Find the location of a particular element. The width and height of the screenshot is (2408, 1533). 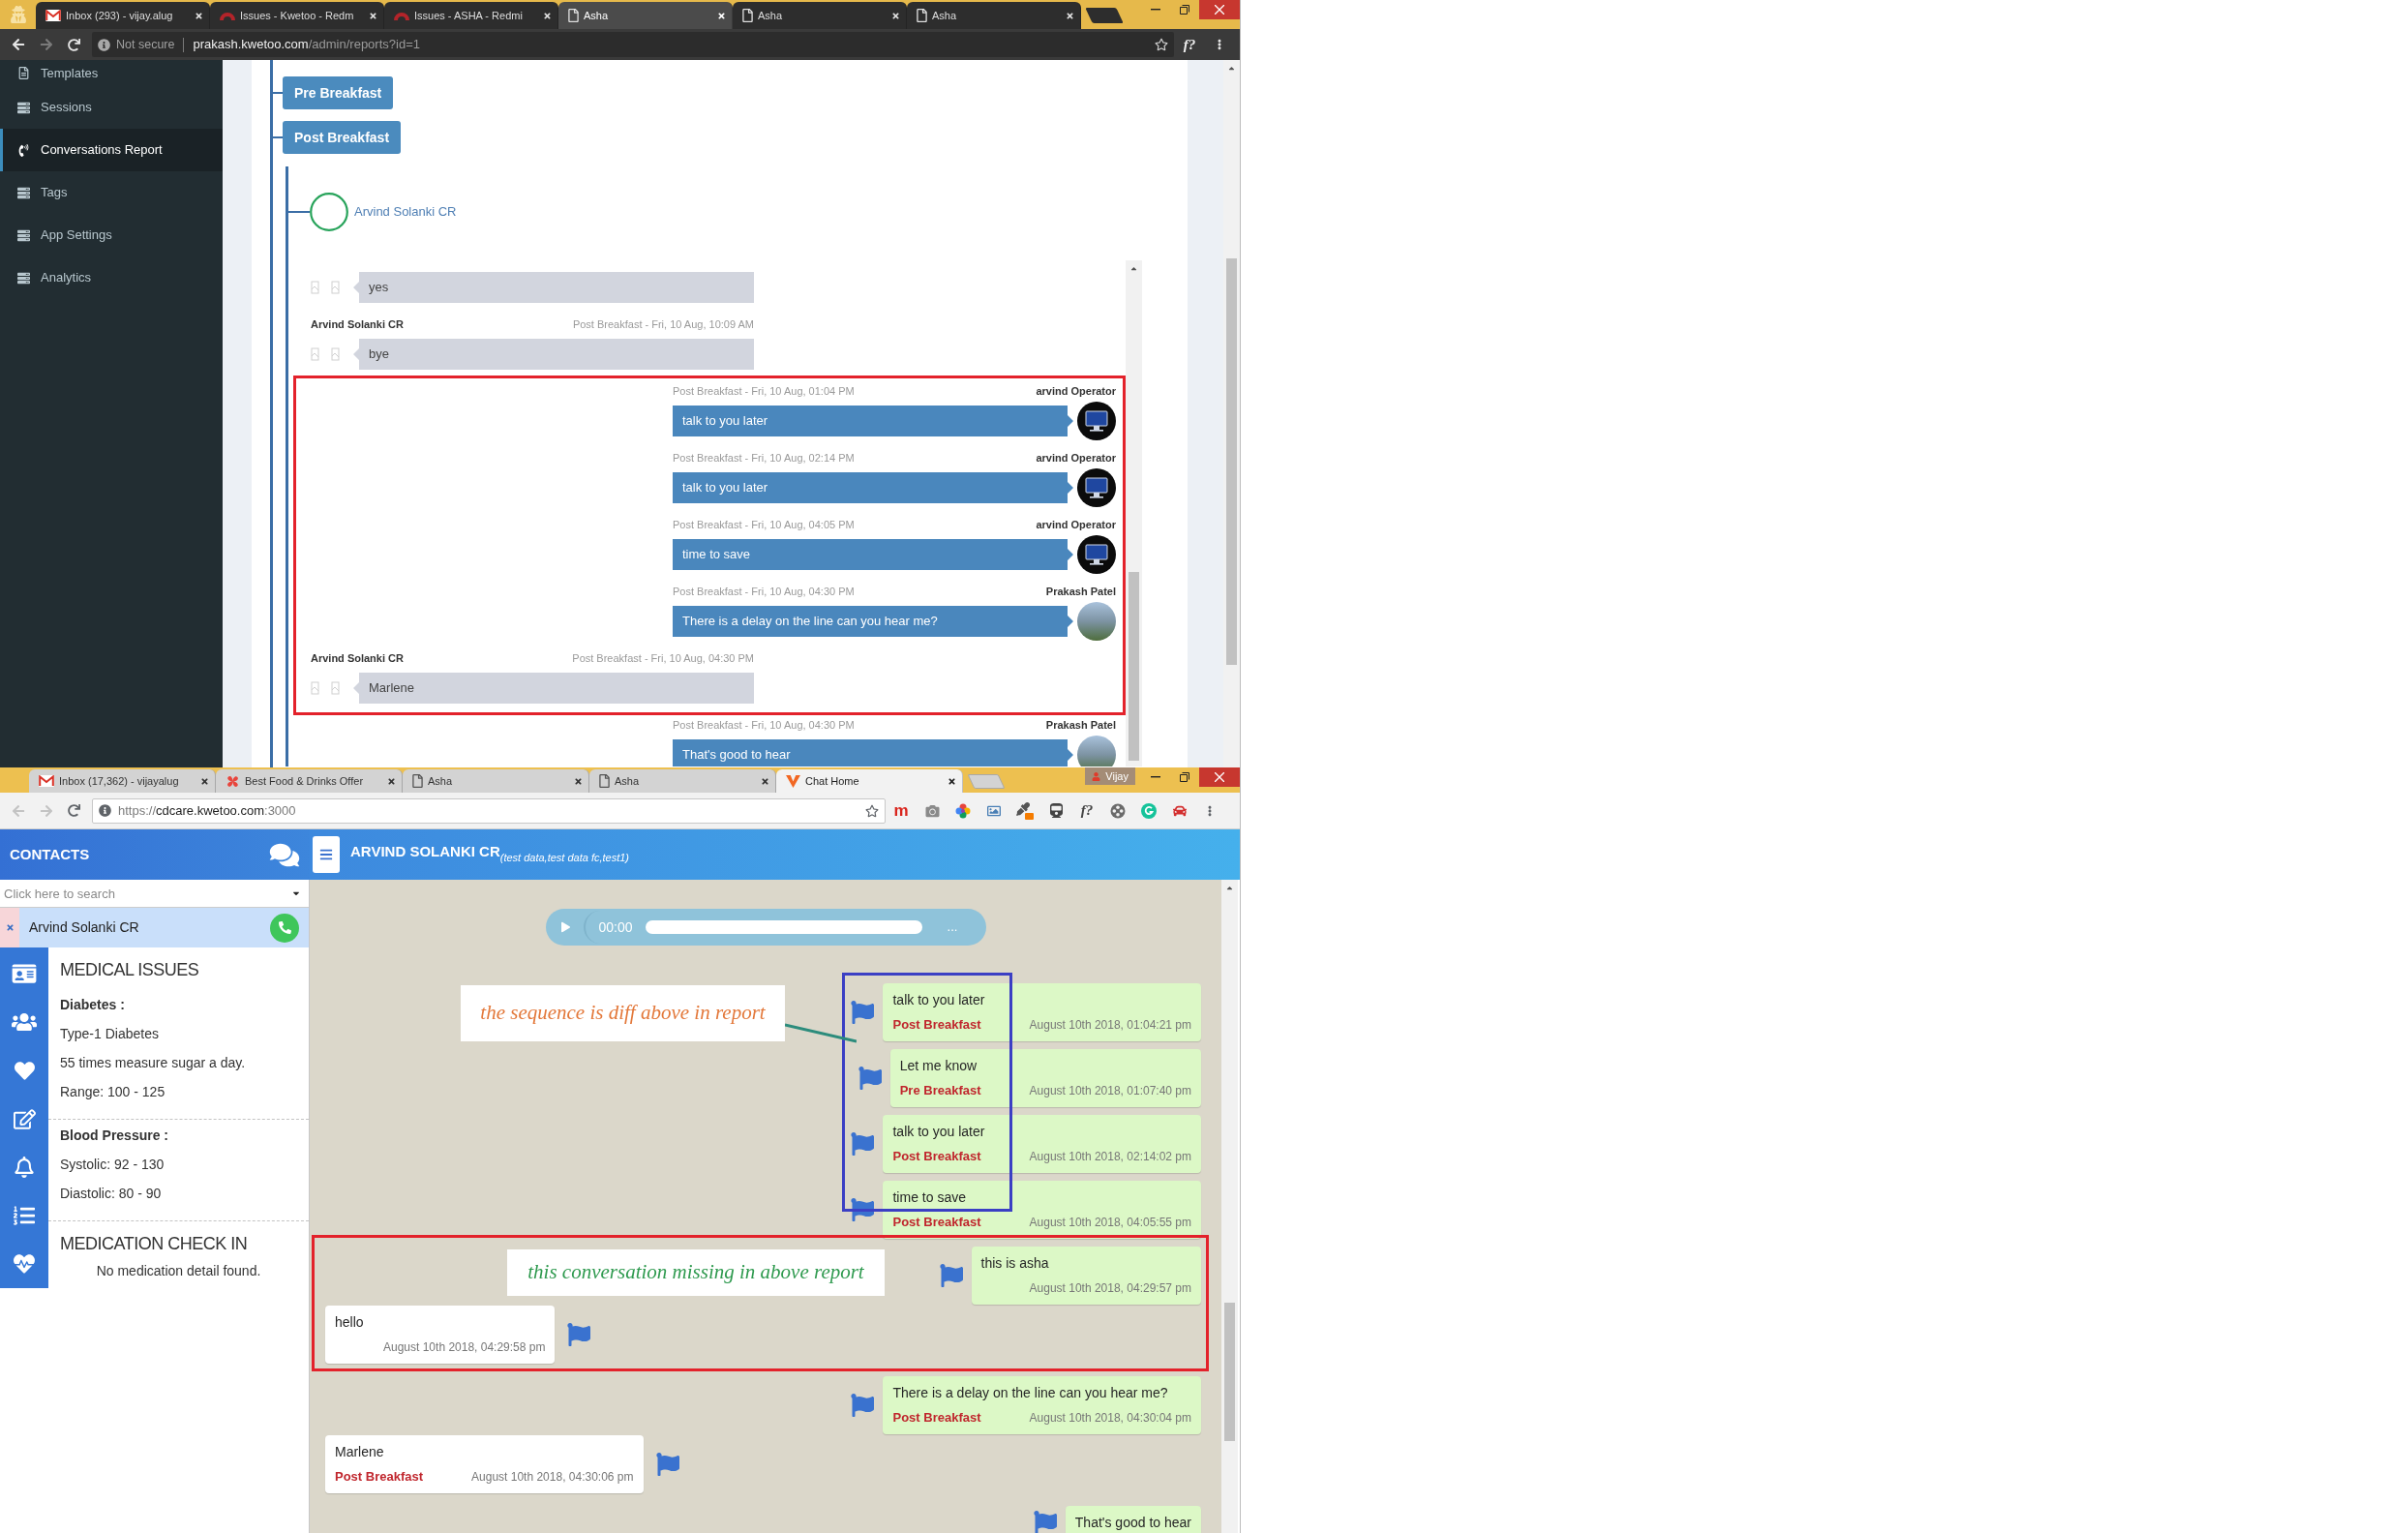

participant-name: Arvind Solanki CR is located at coordinates (405, 212).